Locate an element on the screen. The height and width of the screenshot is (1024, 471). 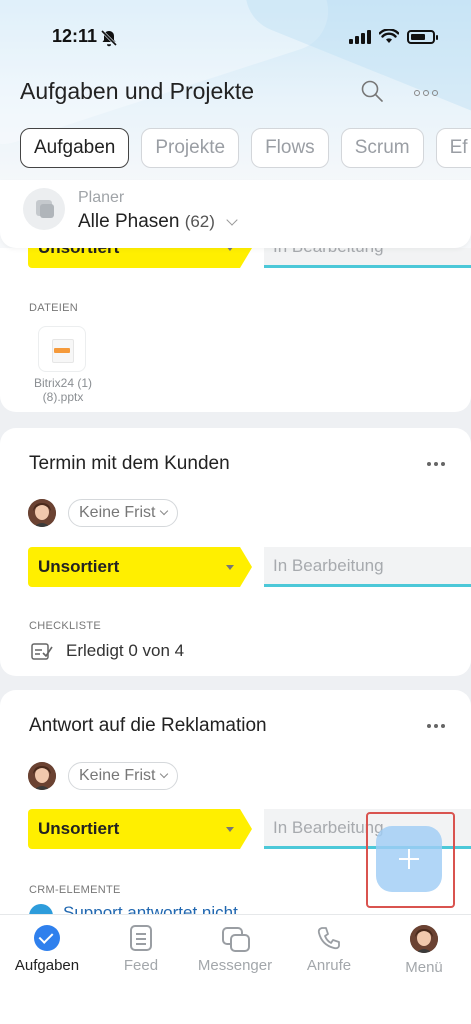
planer-value: Alle Phasen (62) is located at coordinates (158, 222).